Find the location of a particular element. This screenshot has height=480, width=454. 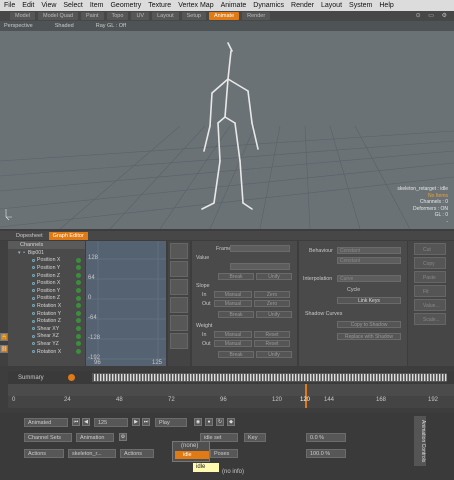

shading-dropdown: Shaded is located at coordinates (64, 26).